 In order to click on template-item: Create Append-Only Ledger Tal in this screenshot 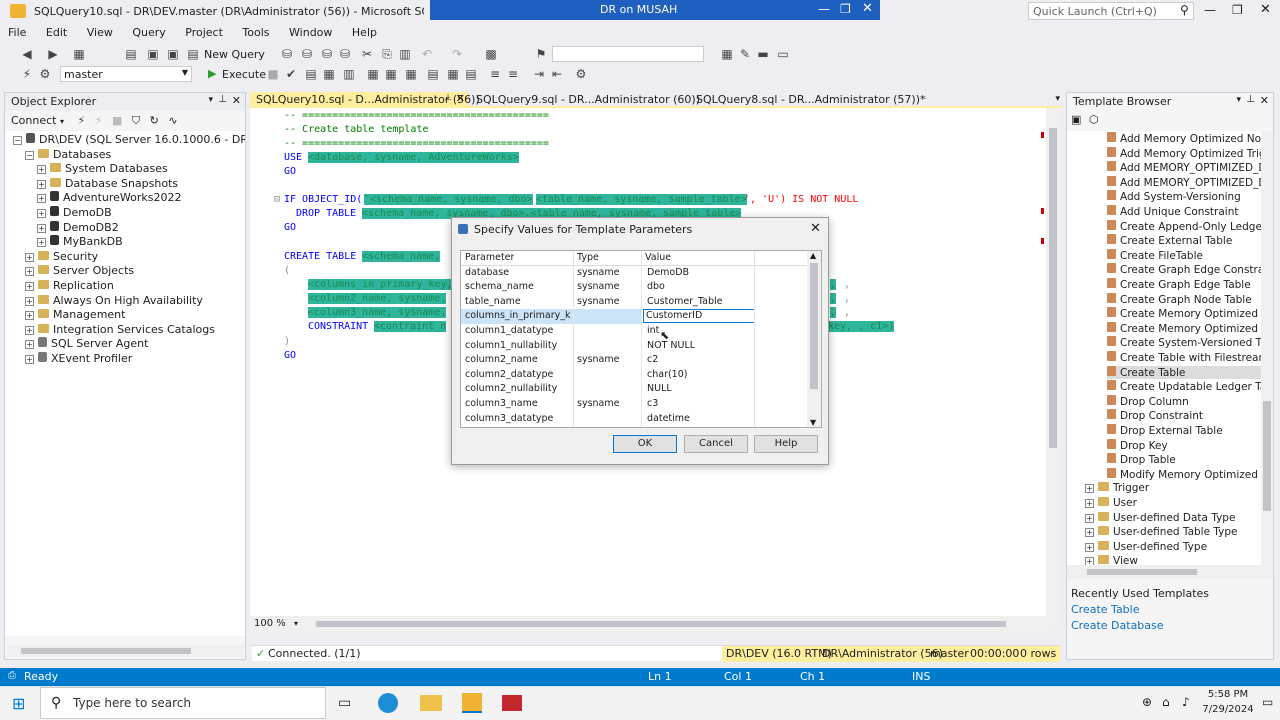, I will do `click(1185, 226)`.